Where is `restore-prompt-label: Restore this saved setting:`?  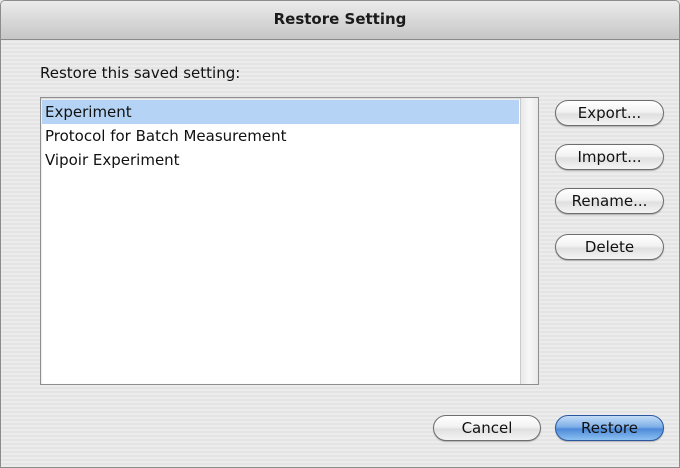 restore-prompt-label: Restore this saved setting: is located at coordinates (140, 73).